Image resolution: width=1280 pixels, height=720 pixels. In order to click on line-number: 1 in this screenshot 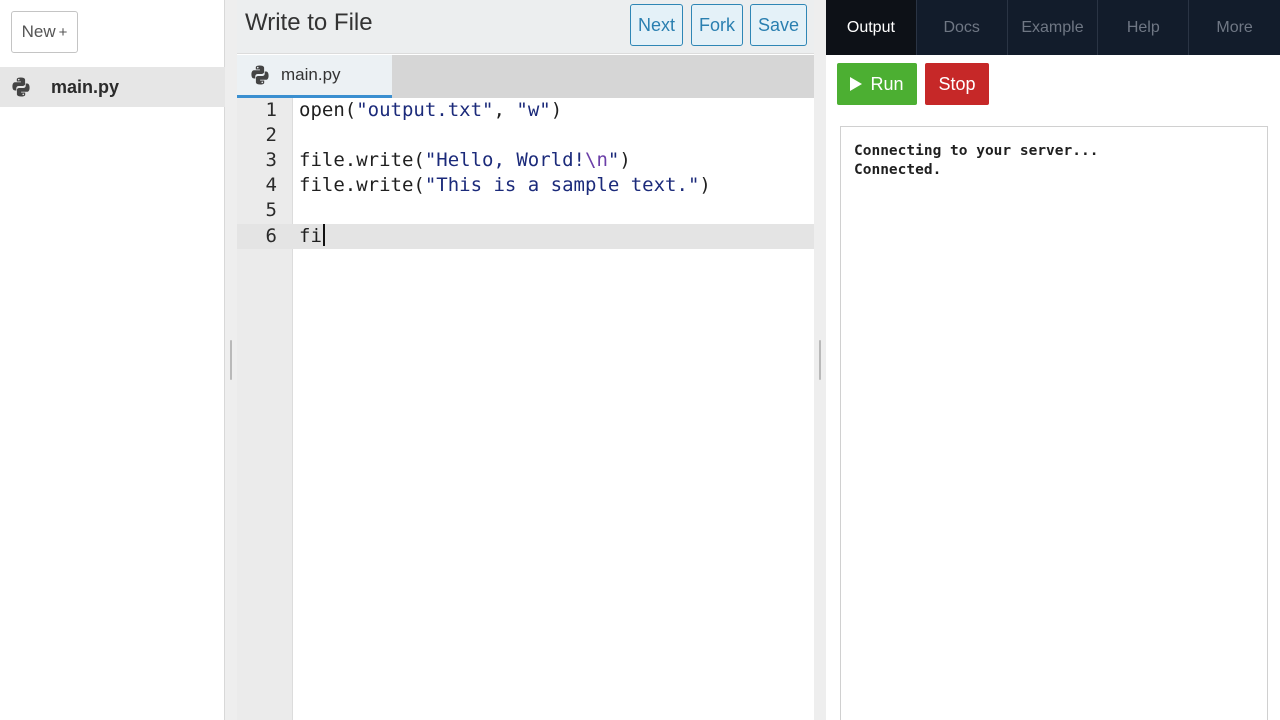, I will do `click(271, 110)`.